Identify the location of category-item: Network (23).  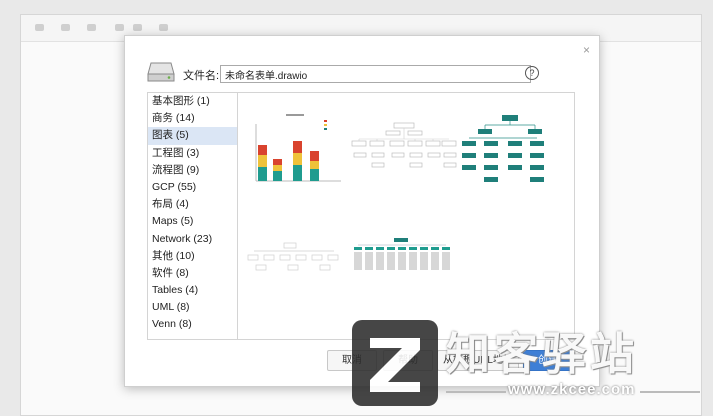
(193, 239).